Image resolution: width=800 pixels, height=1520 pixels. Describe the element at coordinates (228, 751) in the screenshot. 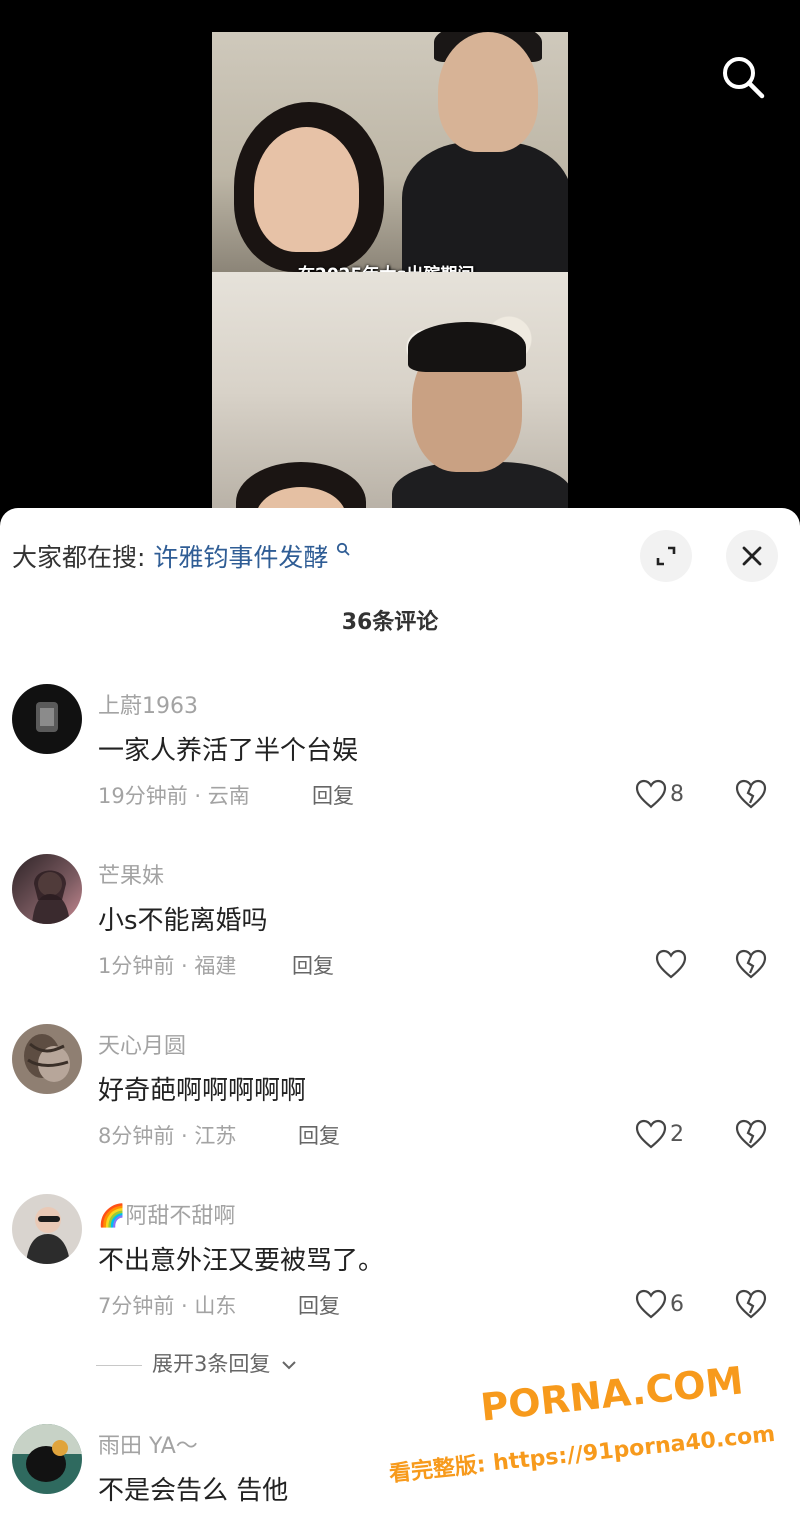

I see `comment-text: 一家人养活了半个台娱` at that location.